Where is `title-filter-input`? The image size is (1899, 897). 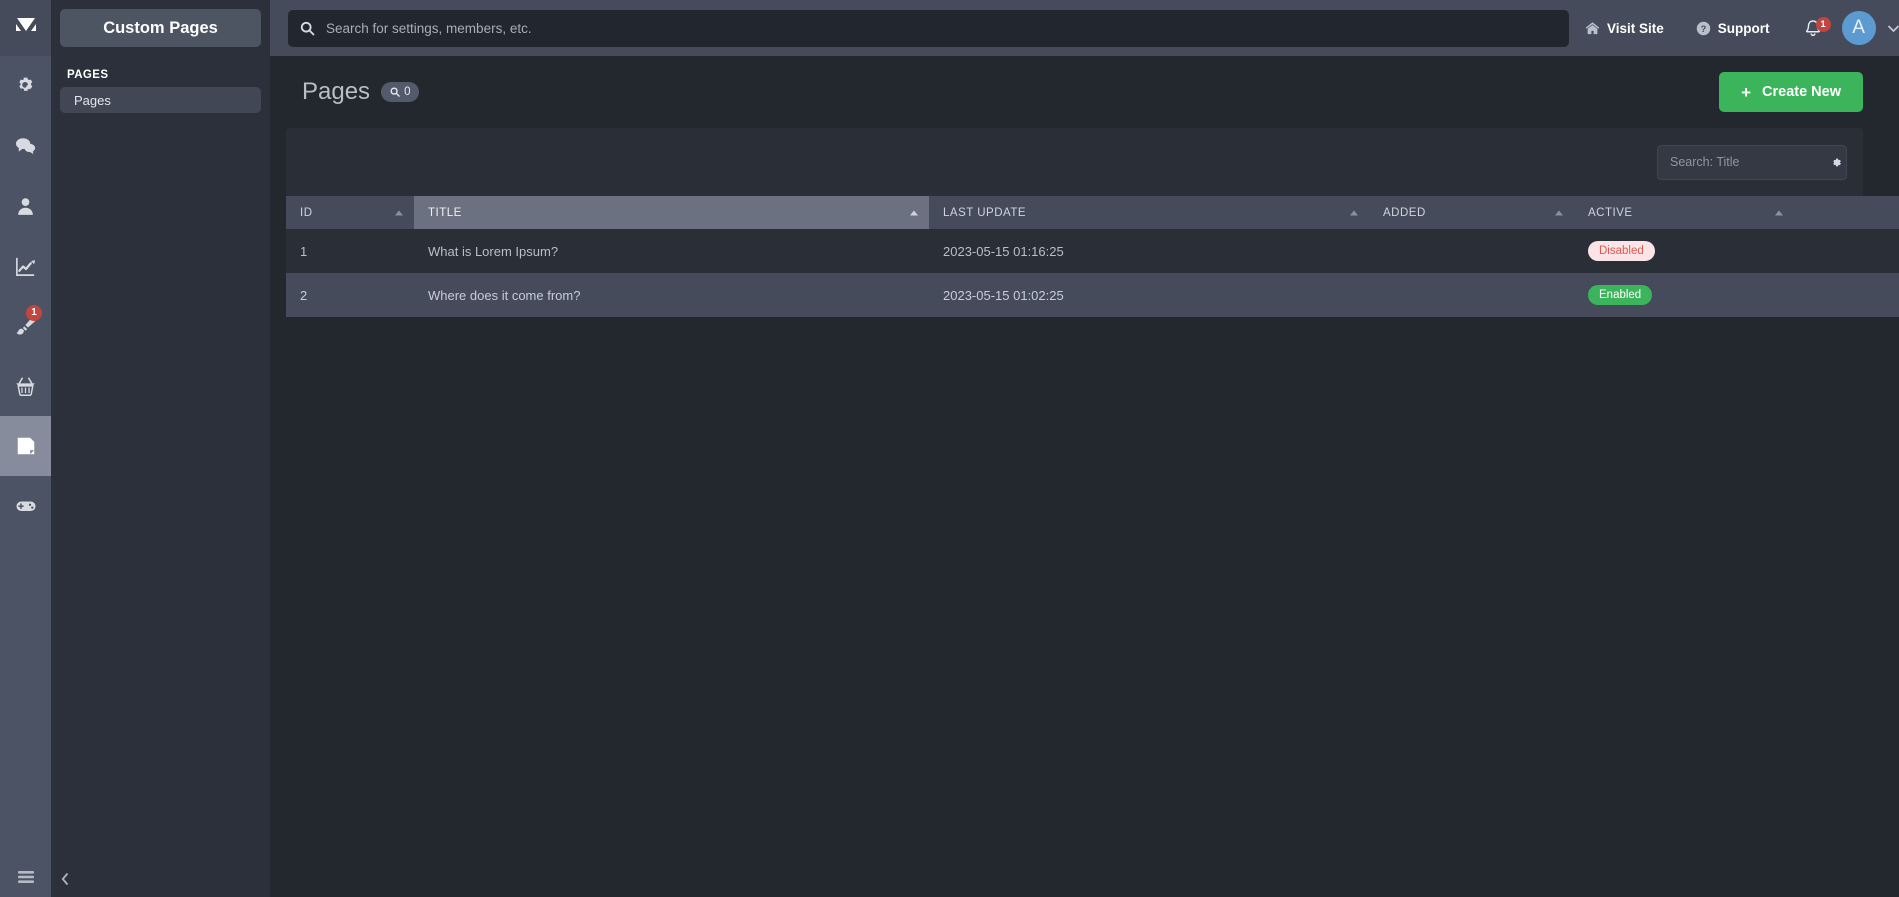
title-filter-input is located at coordinates (1750, 162).